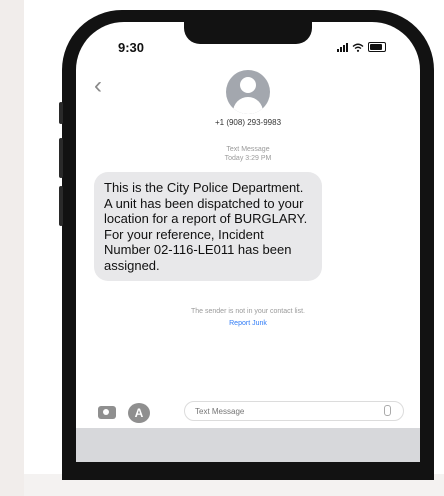 The height and width of the screenshot is (496, 444). I want to click on status-icons, so click(361, 47).